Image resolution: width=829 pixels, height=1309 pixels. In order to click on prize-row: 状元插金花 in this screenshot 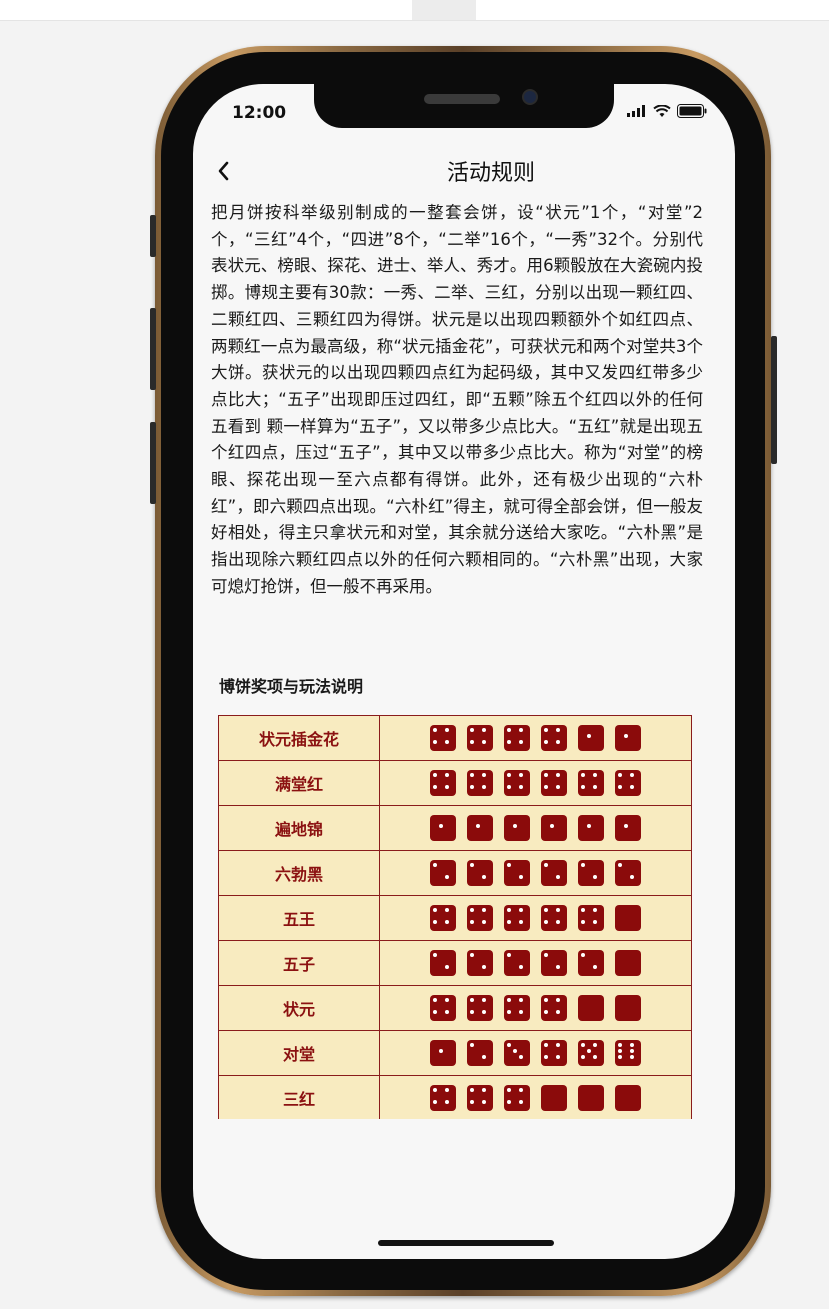, I will do `click(455, 738)`.